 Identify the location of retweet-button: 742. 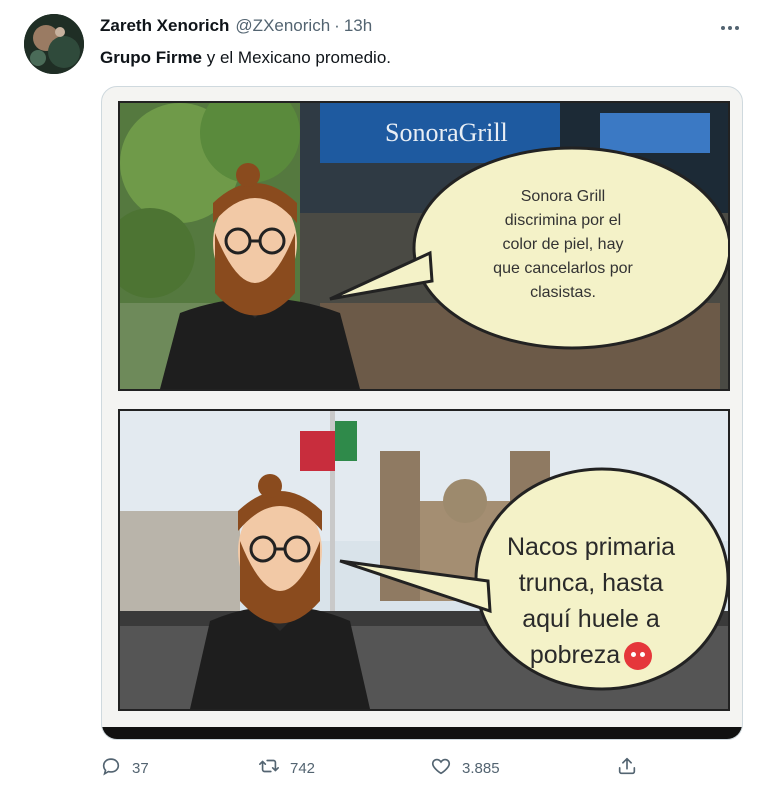
(286, 768).